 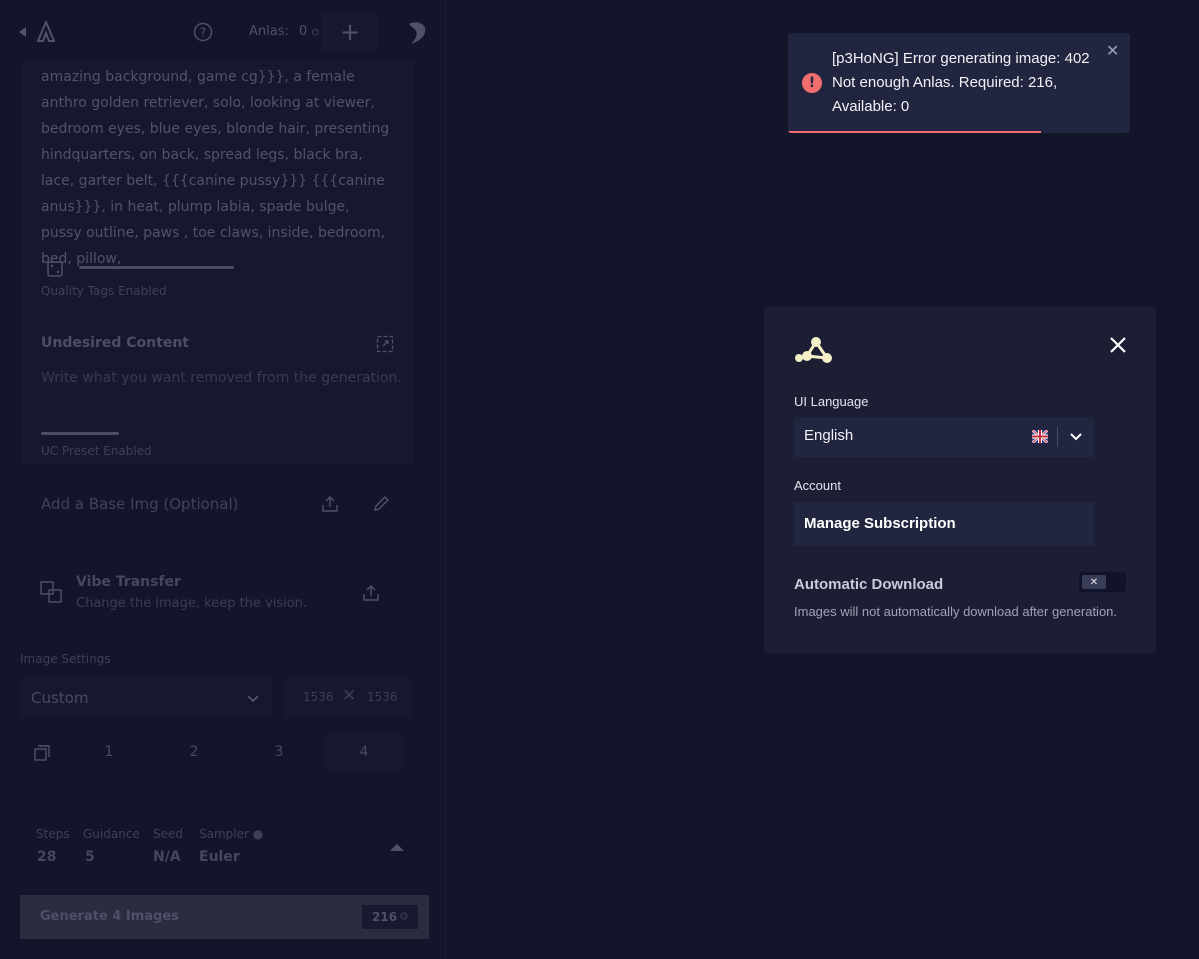 I want to click on generate-button: Generate 4 Images 216 ⌬, so click(x=224, y=917).